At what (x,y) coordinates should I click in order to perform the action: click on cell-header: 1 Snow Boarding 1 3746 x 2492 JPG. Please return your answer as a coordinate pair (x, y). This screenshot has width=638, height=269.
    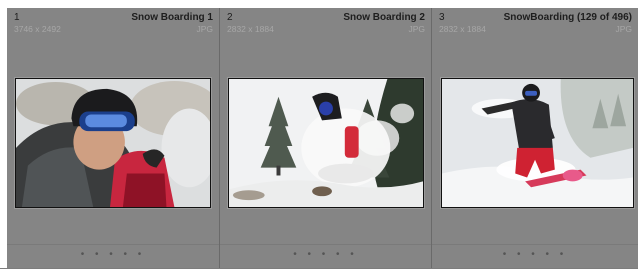
    Looking at the image, I should click on (113, 24).